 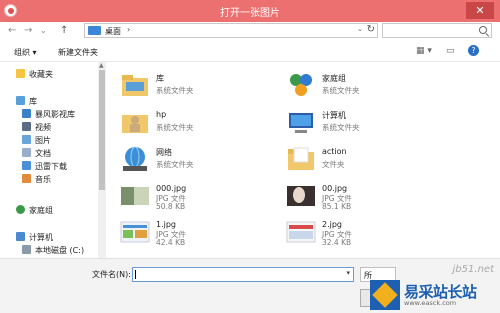 I want to click on address-location: 桌面, so click(x=113, y=31).